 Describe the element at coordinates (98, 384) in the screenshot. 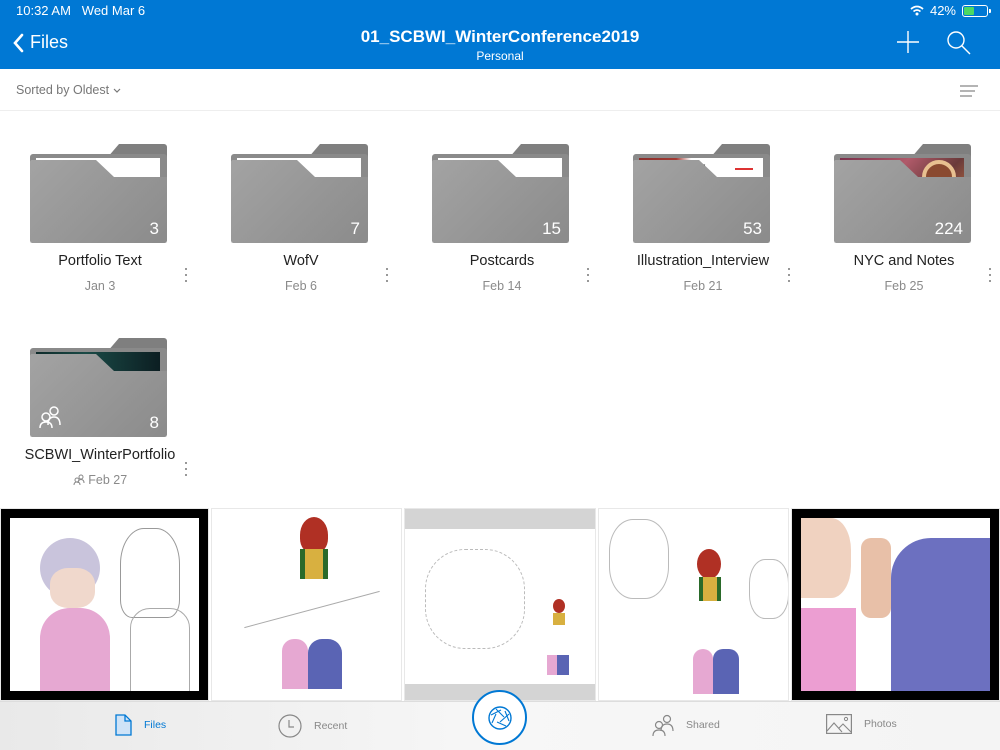

I see `folder-icon: 8` at that location.